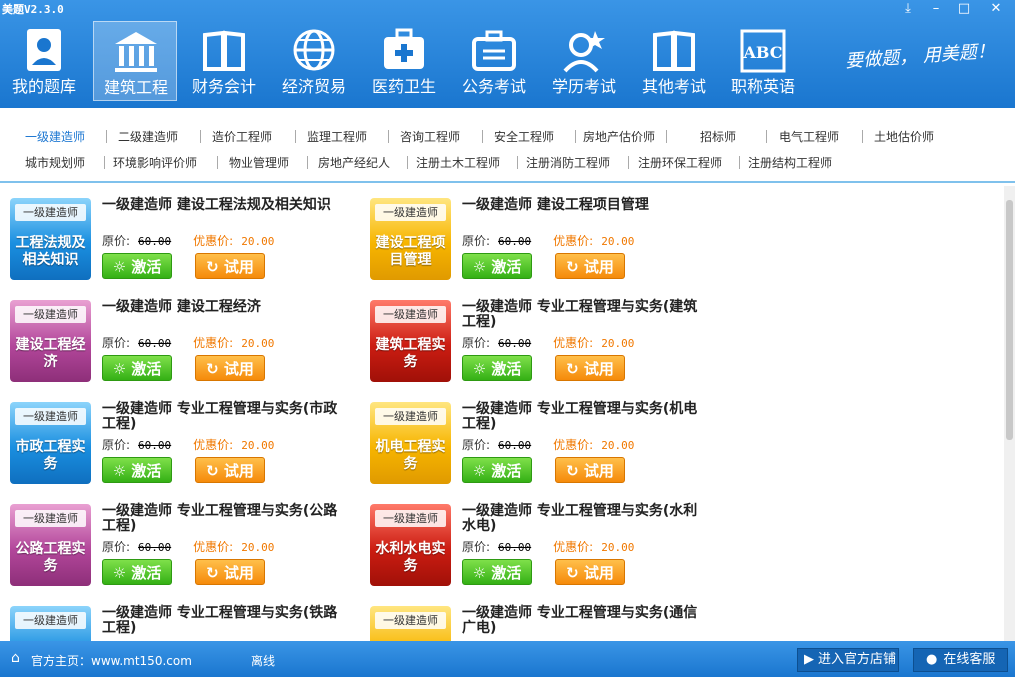  Describe the element at coordinates (763, 61) in the screenshot. I see `category-title-english: ABC 职称英语` at that location.